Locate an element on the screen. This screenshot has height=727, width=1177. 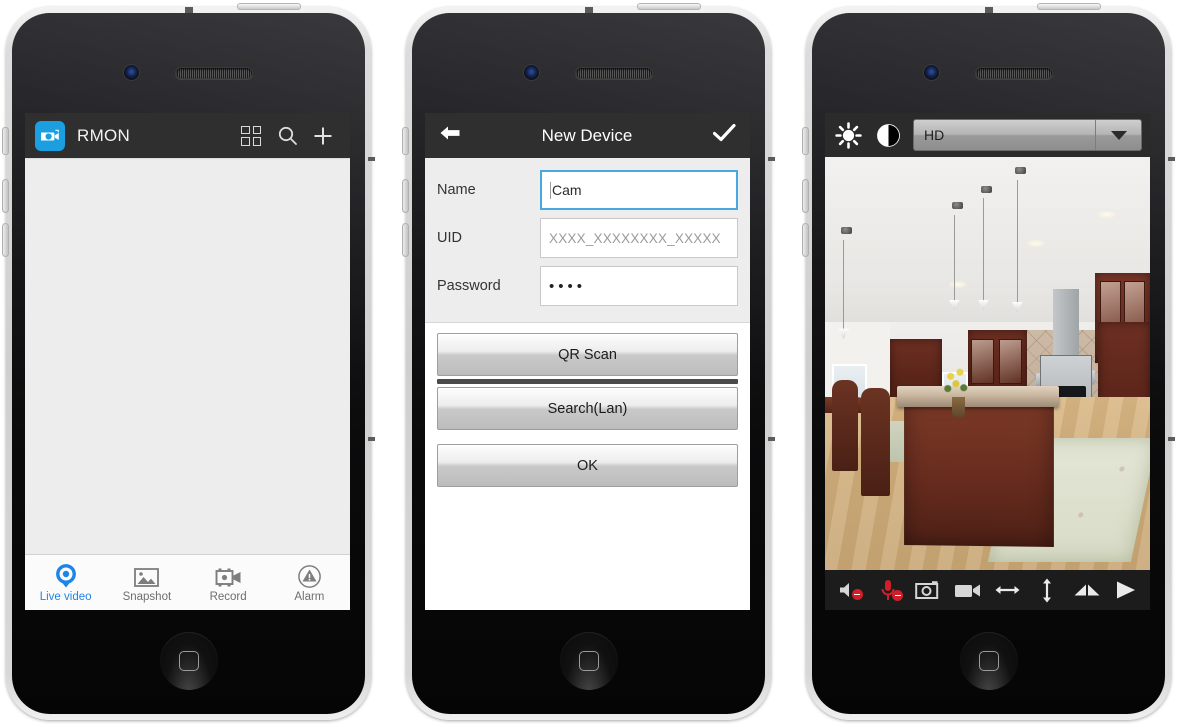
navbar: New Device is located at coordinates (587, 135).